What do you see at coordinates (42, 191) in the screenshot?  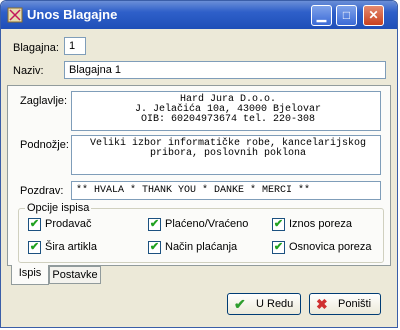 I see `pozdrav-label: Pozdrav:` at bounding box center [42, 191].